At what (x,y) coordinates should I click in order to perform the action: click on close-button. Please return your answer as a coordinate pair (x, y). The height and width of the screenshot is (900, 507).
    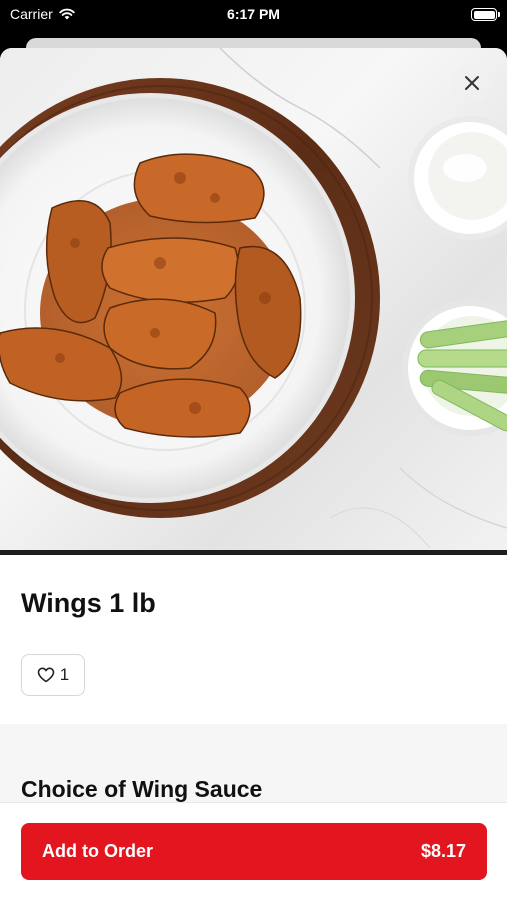
    Looking at the image, I should click on (472, 83).